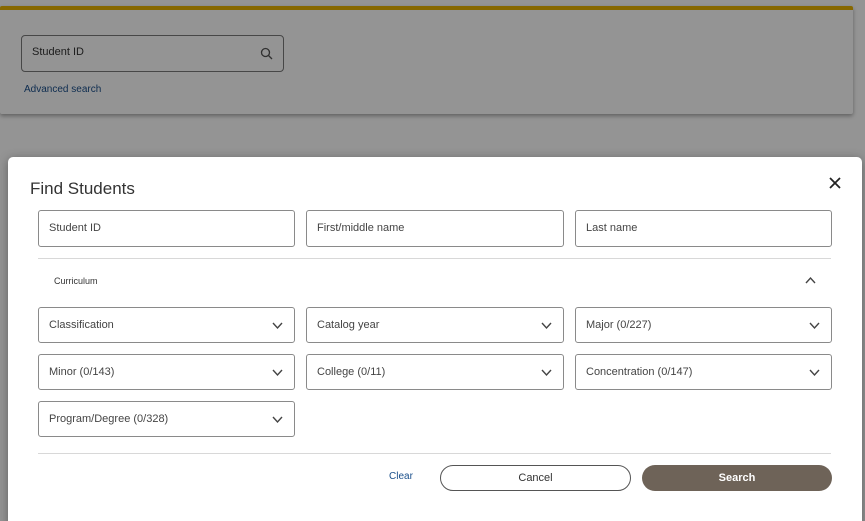  Describe the element at coordinates (361, 228) in the screenshot. I see `first-middle-name-placeholder: First/middle name` at that location.